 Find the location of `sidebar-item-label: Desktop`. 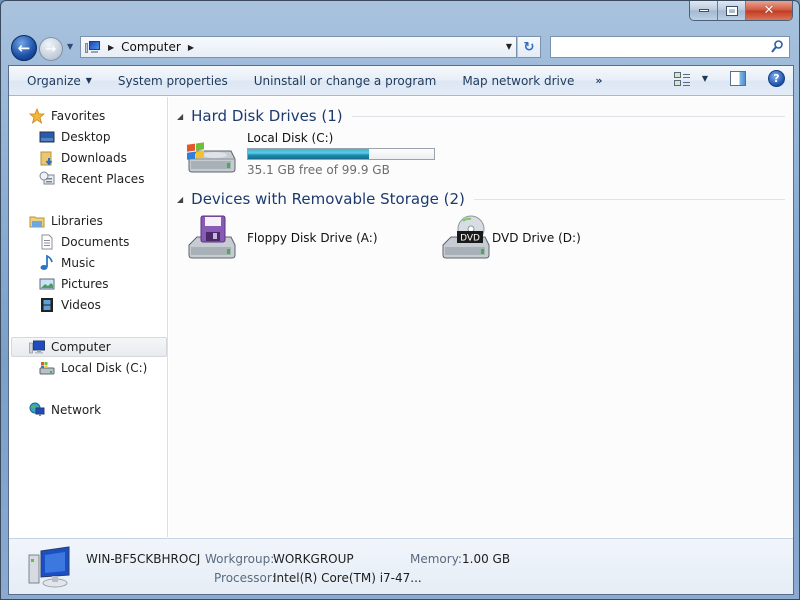

sidebar-item-label: Desktop is located at coordinates (86, 137).